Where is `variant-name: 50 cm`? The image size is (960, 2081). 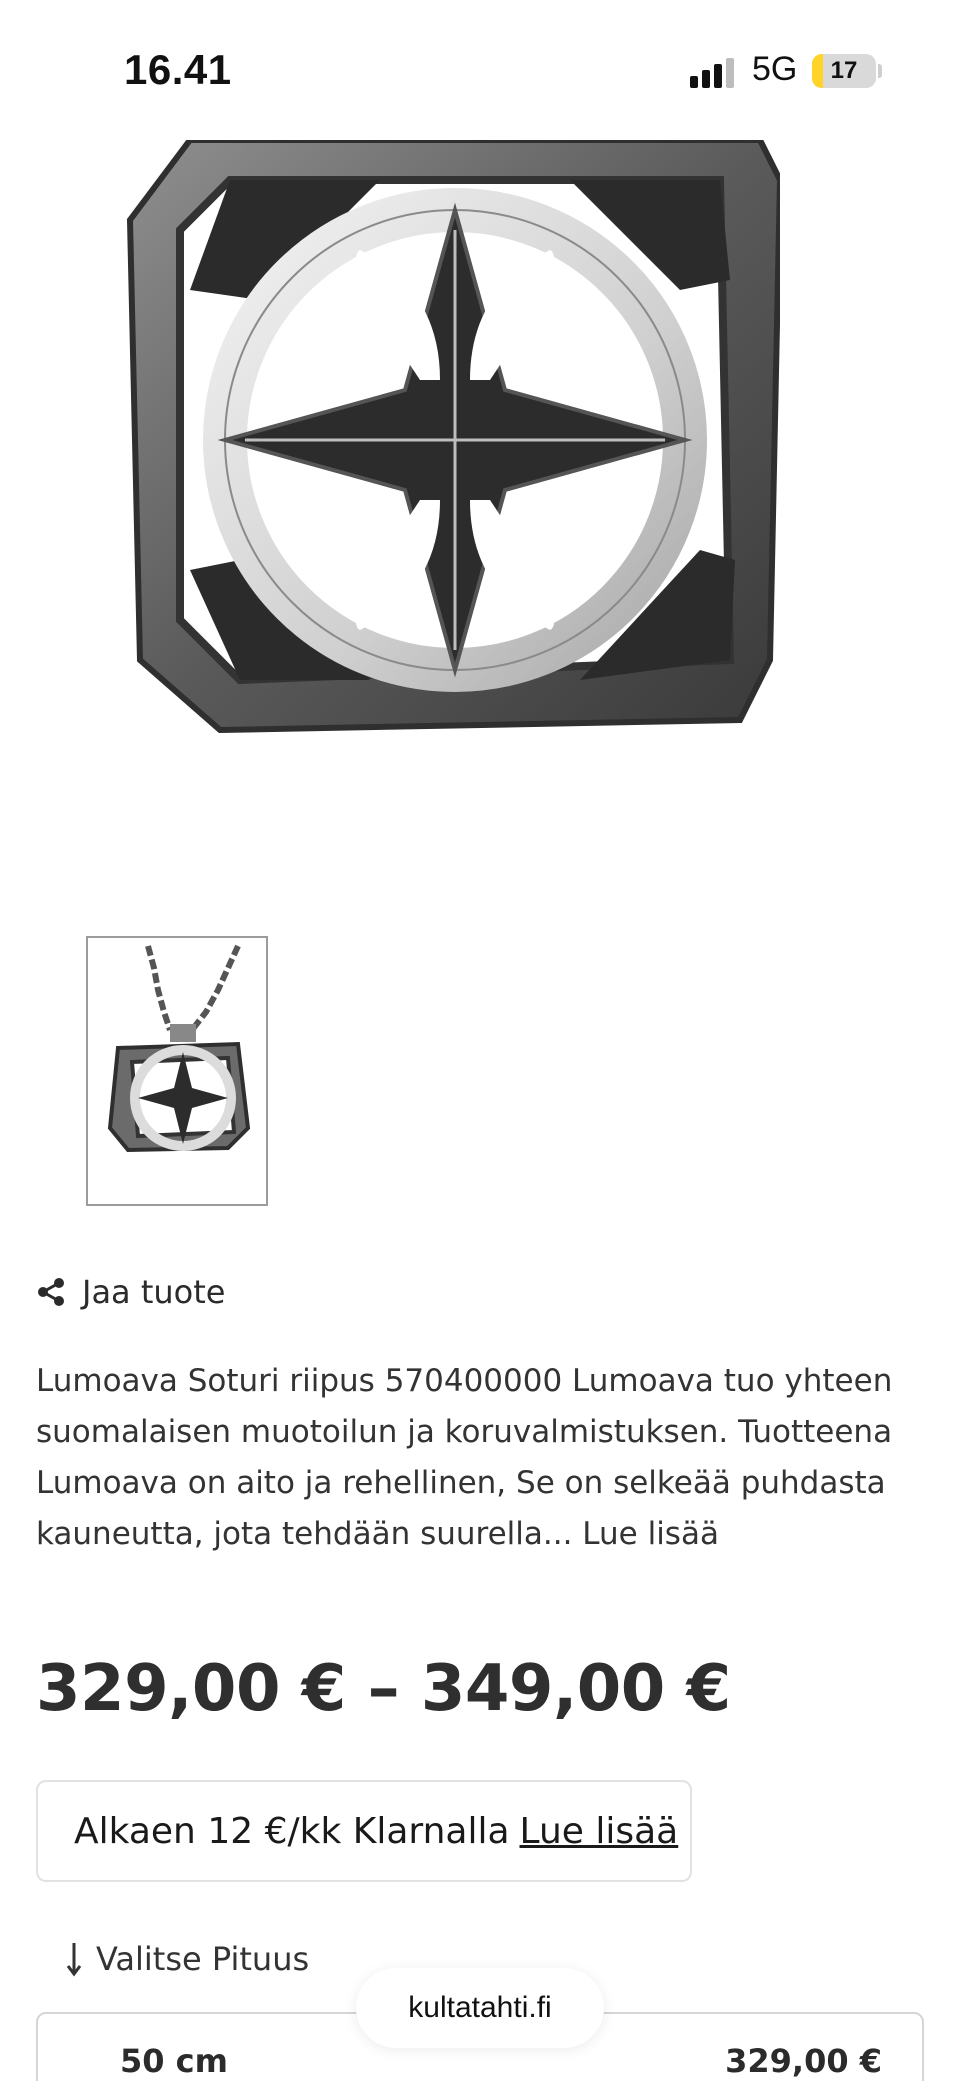 variant-name: 50 cm is located at coordinates (174, 2061).